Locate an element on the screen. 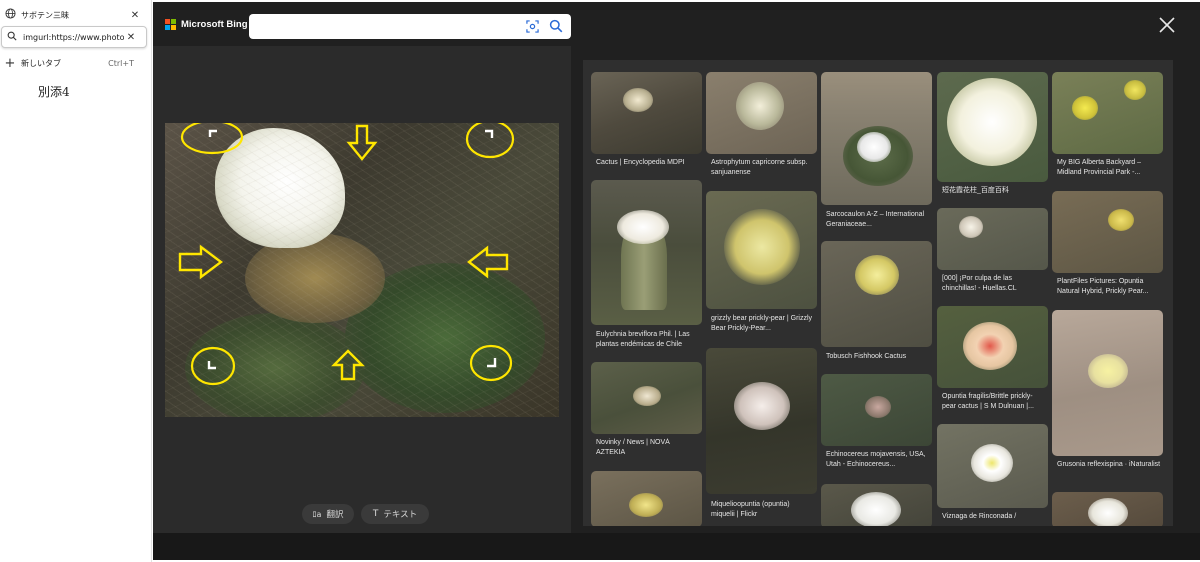 The image size is (1200, 562). result-card: 短花霞花柱_百度百科 is located at coordinates (992, 137).